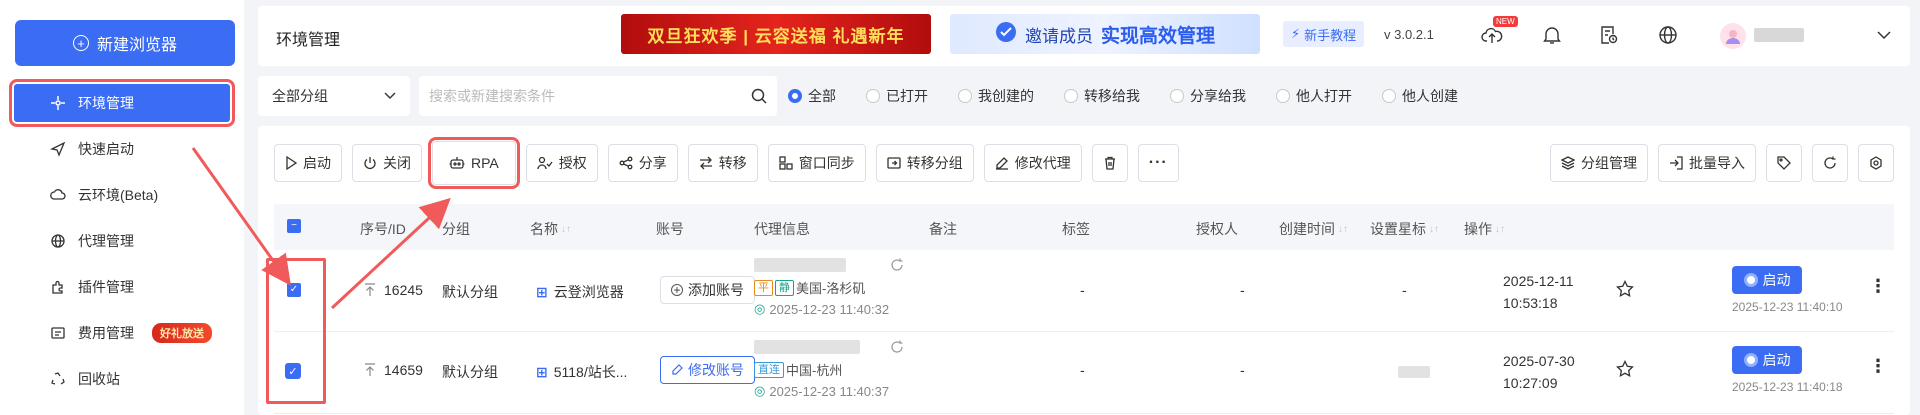 Image resolution: width=1920 pixels, height=415 pixels. I want to click on sidebar-item-recycle: 回收站, so click(122, 379).